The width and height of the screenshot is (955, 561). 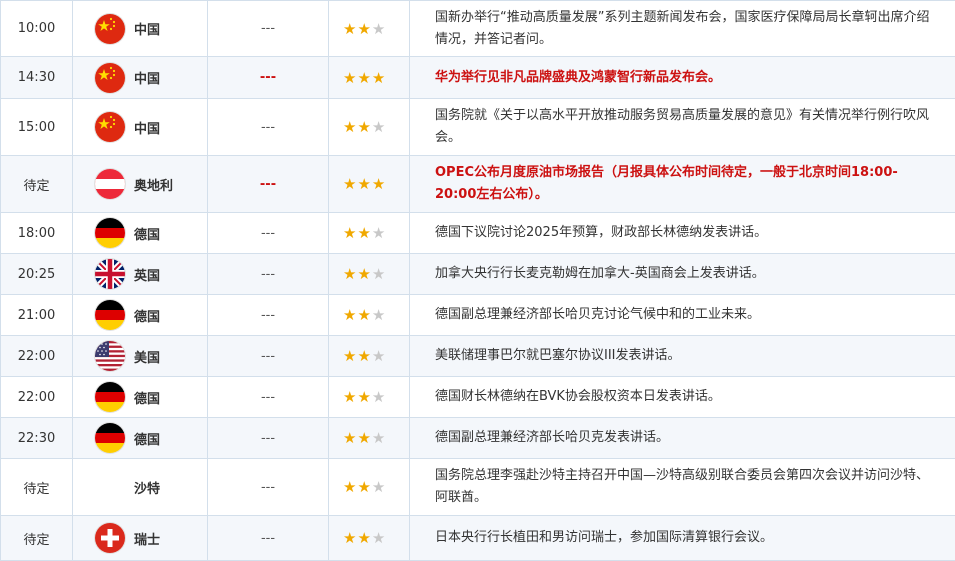 What do you see at coordinates (37, 78) in the screenshot?
I see `event-time: 14:30` at bounding box center [37, 78].